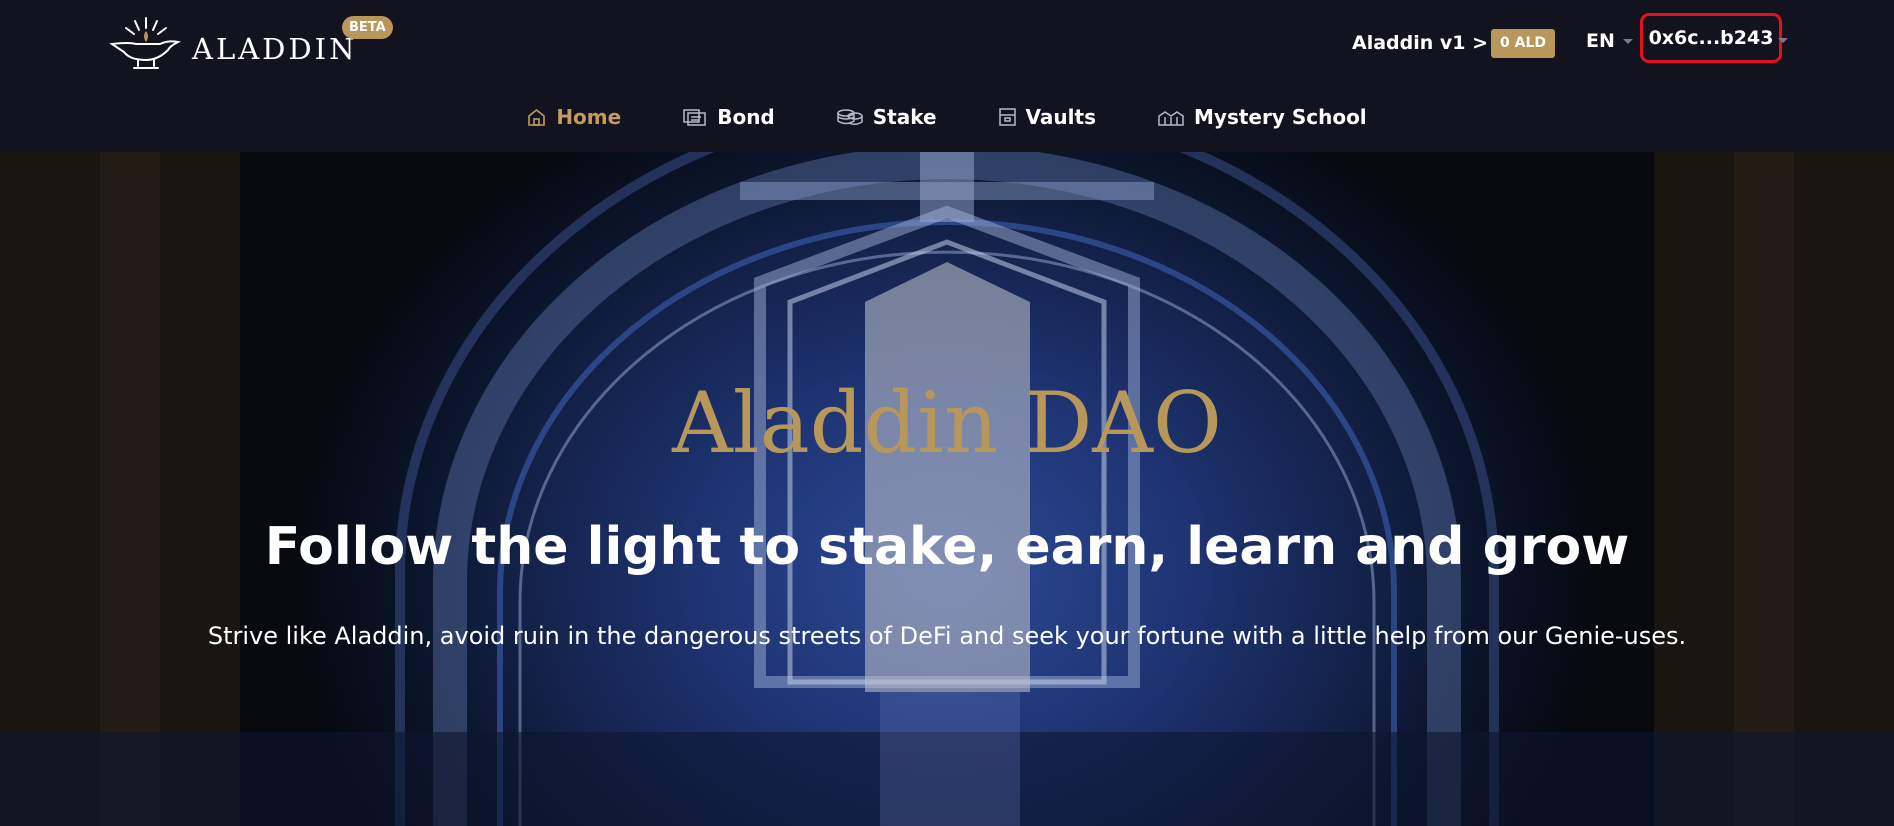 The image size is (1894, 826). Describe the element at coordinates (1711, 38) in the screenshot. I see `wallet-address-label: 0x6c...b243` at that location.